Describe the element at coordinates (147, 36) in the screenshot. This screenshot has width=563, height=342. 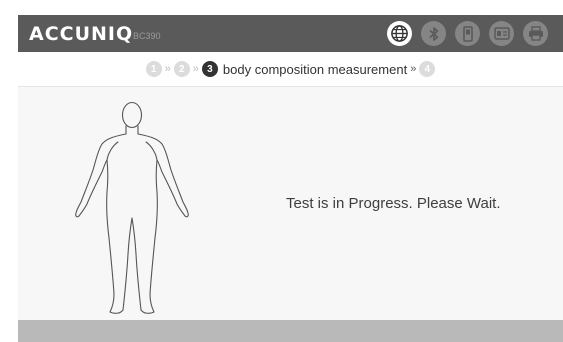
I see `model-label: BC390` at that location.